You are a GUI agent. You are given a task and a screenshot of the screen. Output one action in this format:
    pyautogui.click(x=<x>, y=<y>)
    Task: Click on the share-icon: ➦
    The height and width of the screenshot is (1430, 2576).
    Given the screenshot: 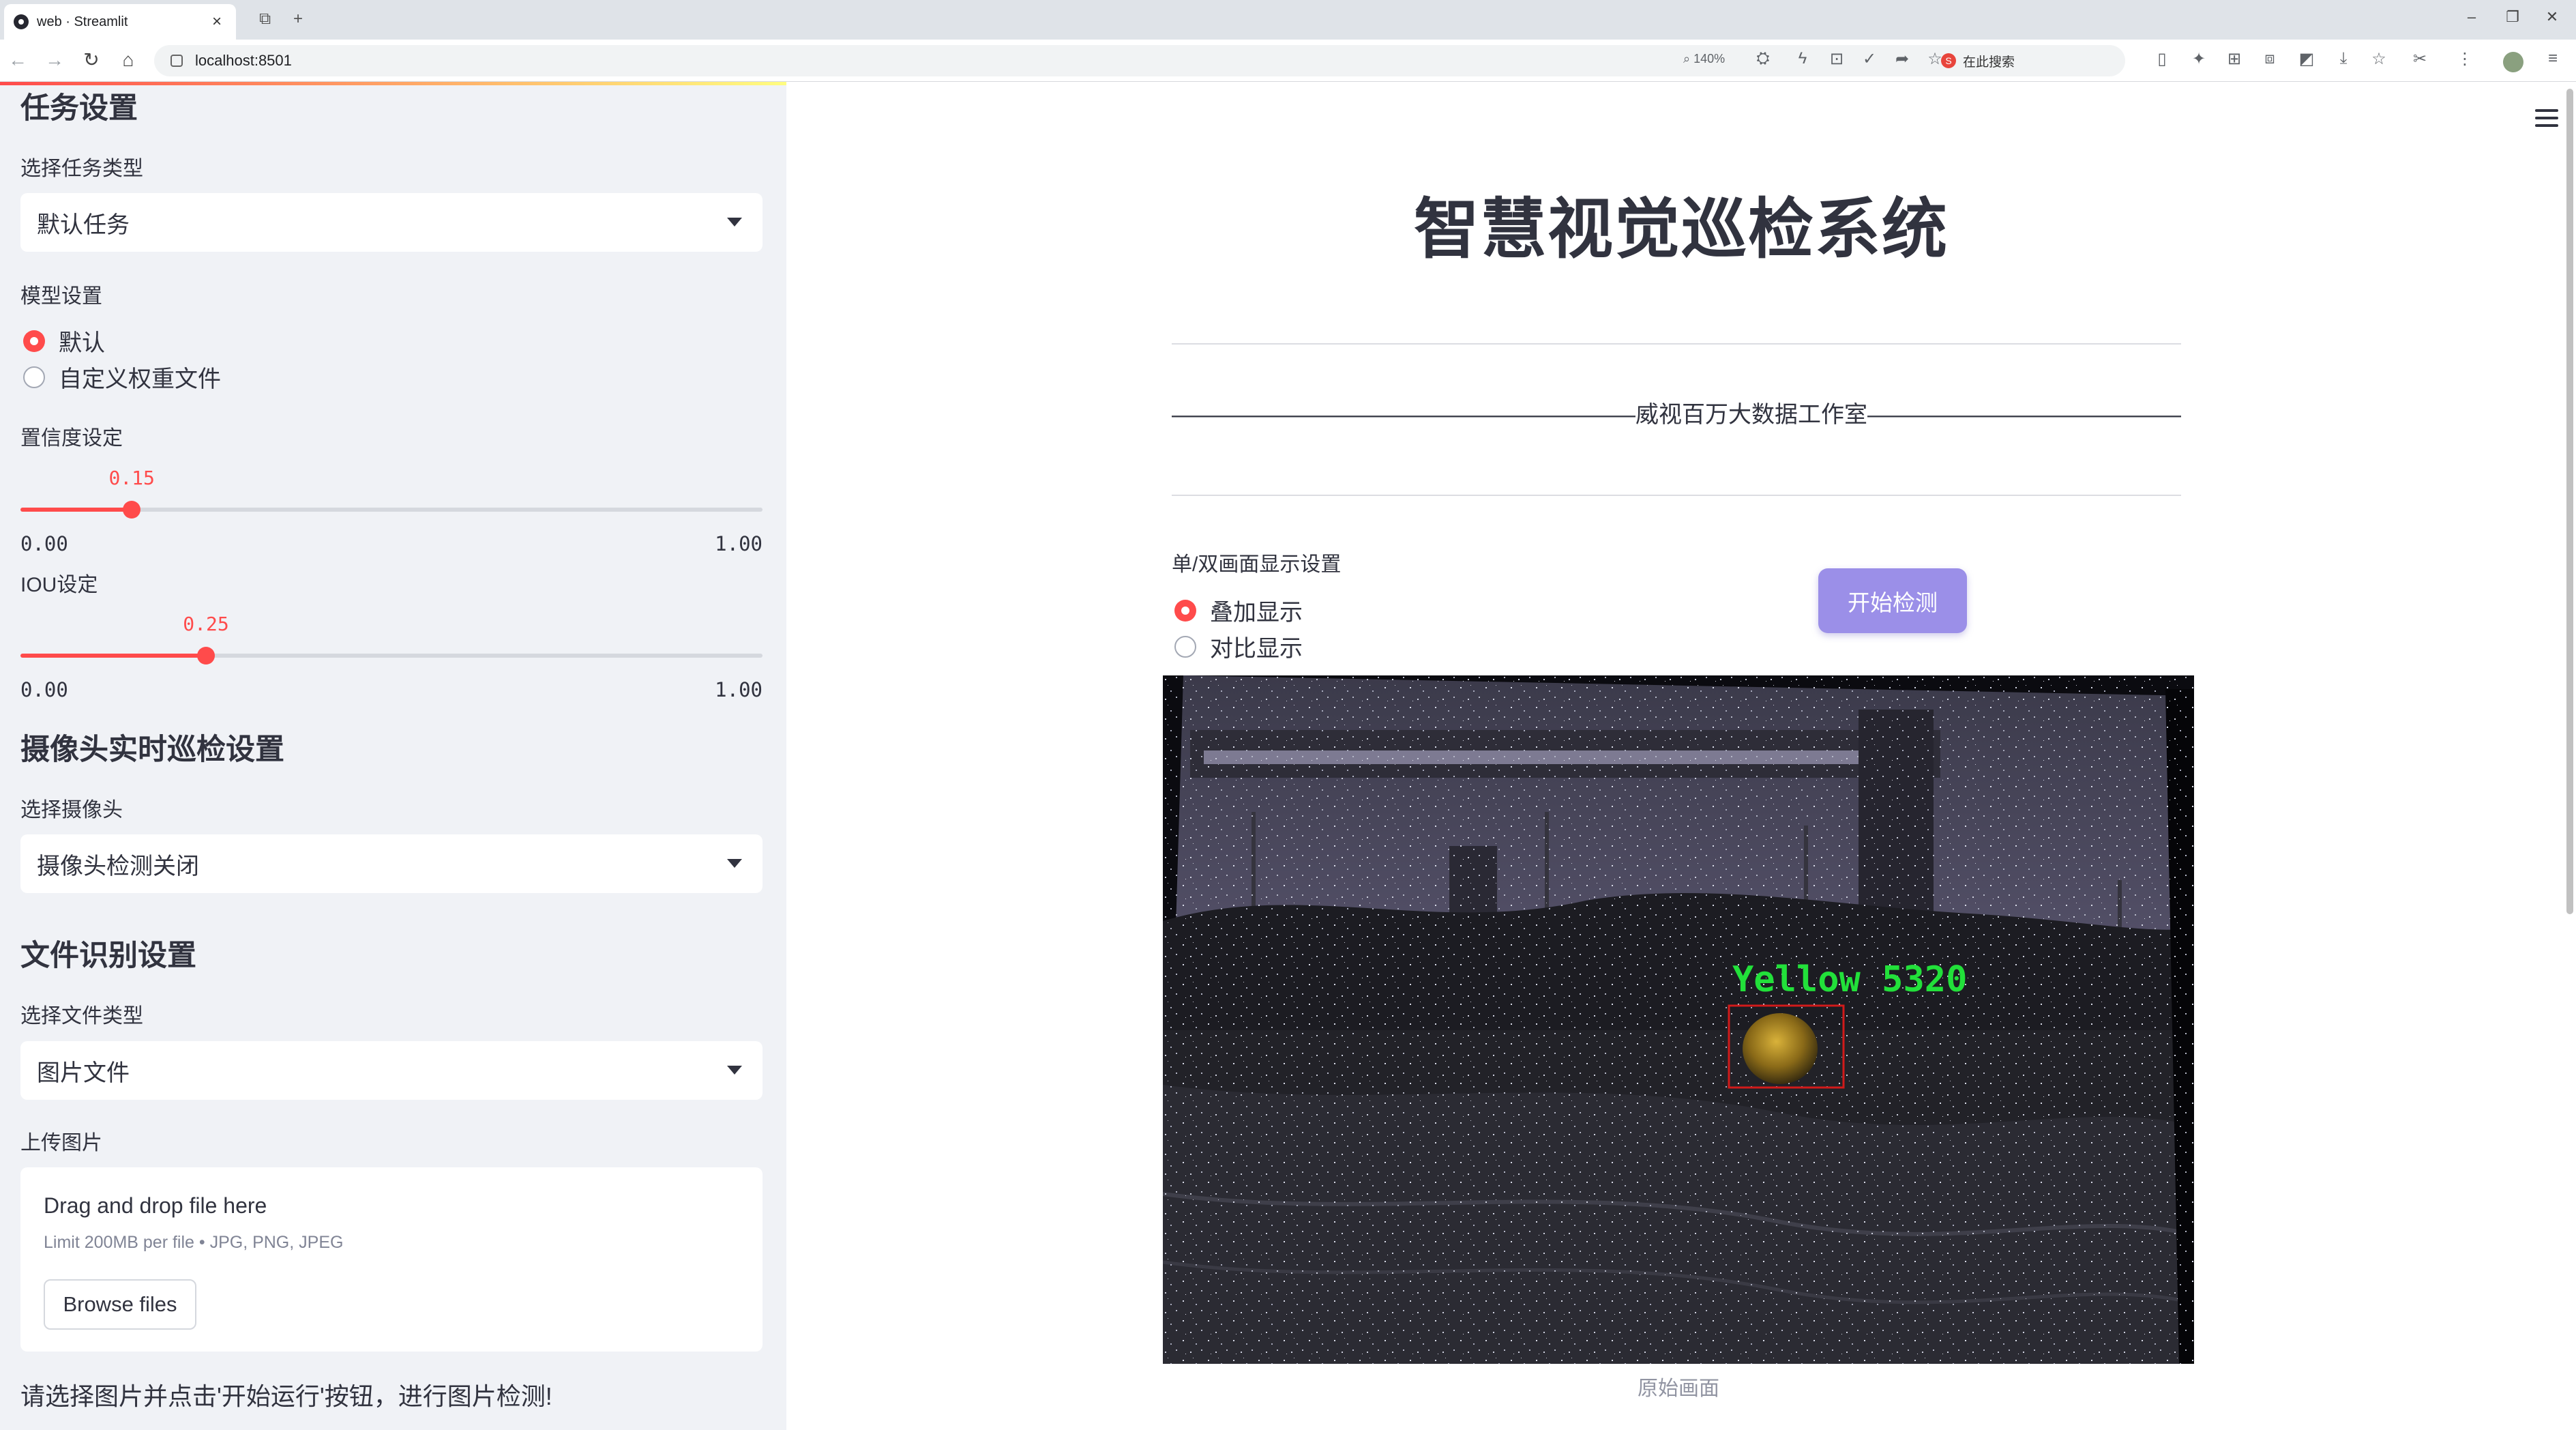 What is the action you would take?
    pyautogui.click(x=1902, y=59)
    